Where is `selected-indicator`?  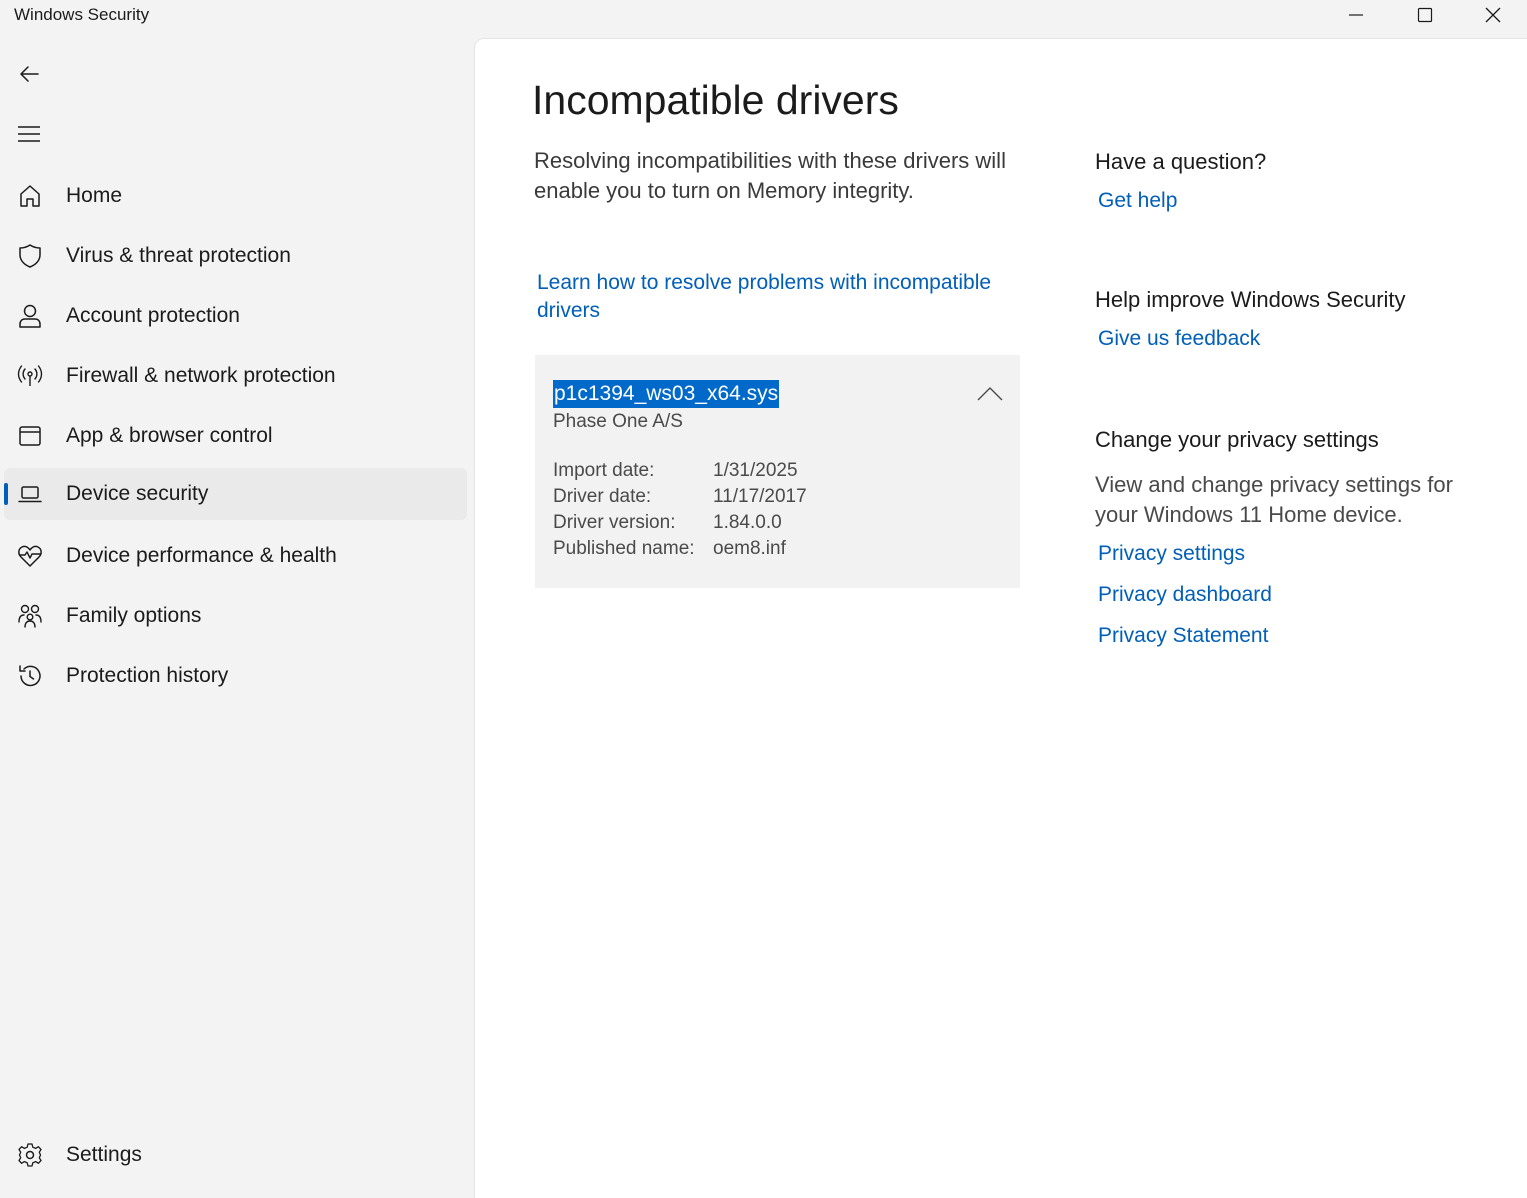 selected-indicator is located at coordinates (6, 494).